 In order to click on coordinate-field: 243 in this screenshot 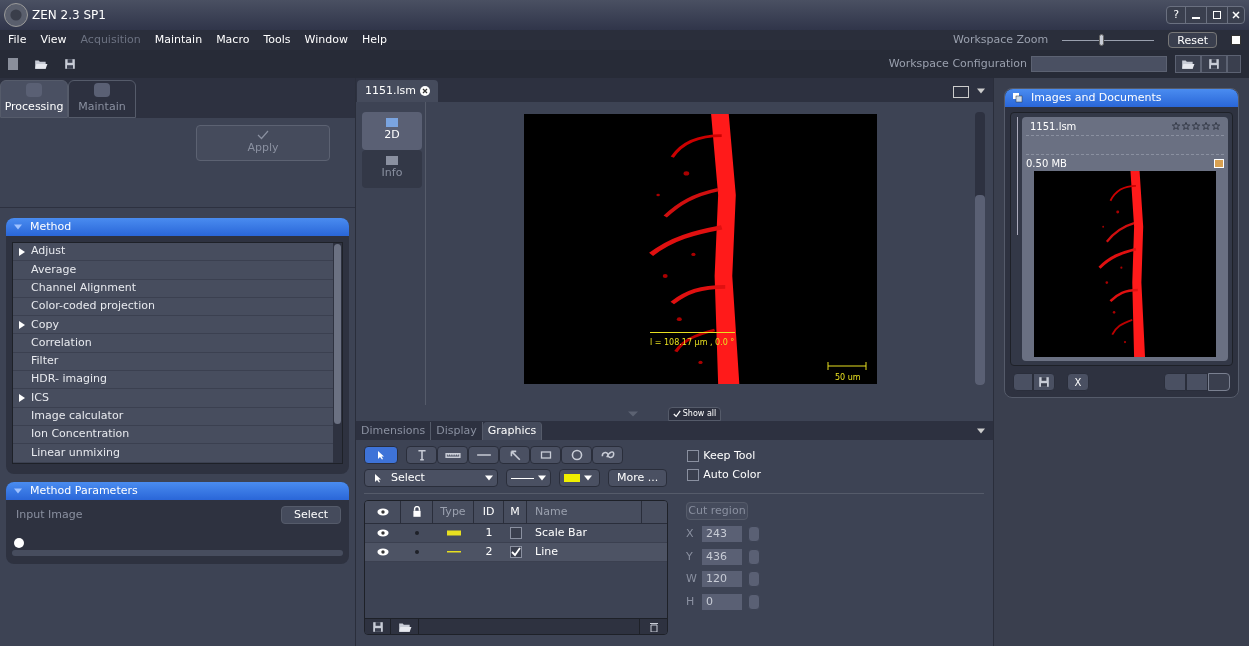, I will do `click(722, 534)`.